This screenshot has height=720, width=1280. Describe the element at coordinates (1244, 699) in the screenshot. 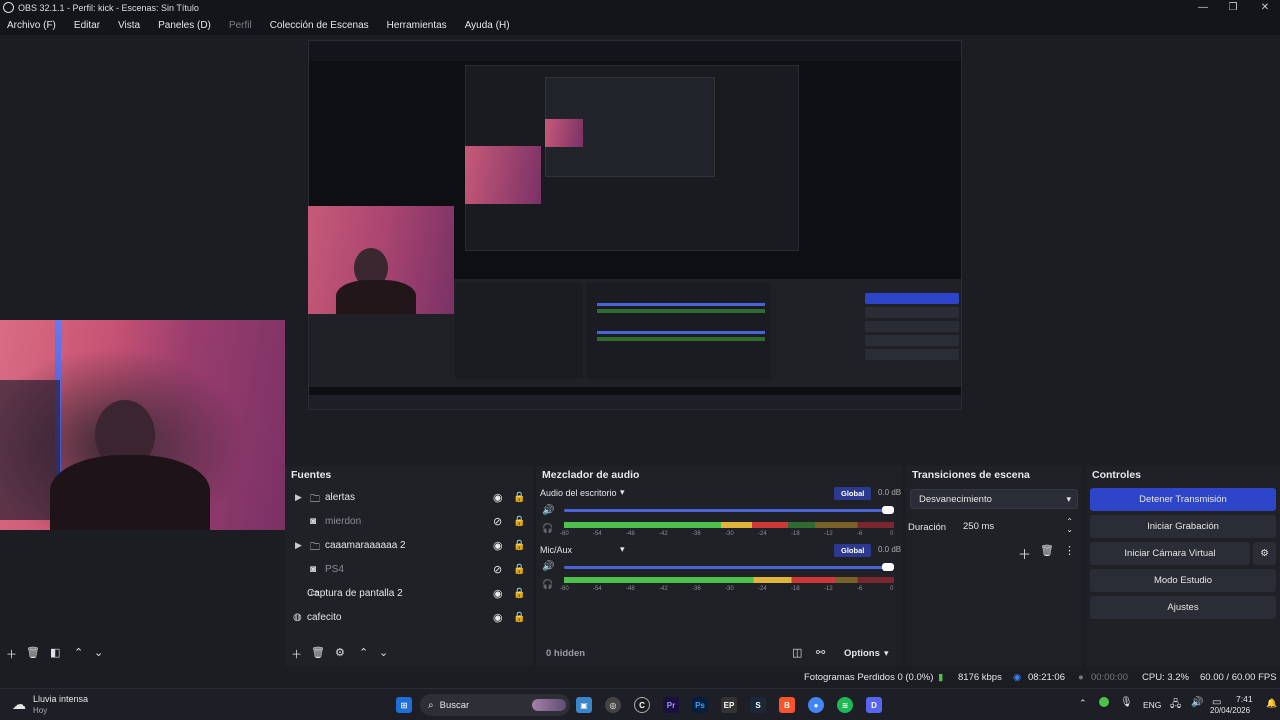

I see `clock-time: 7:41` at that location.